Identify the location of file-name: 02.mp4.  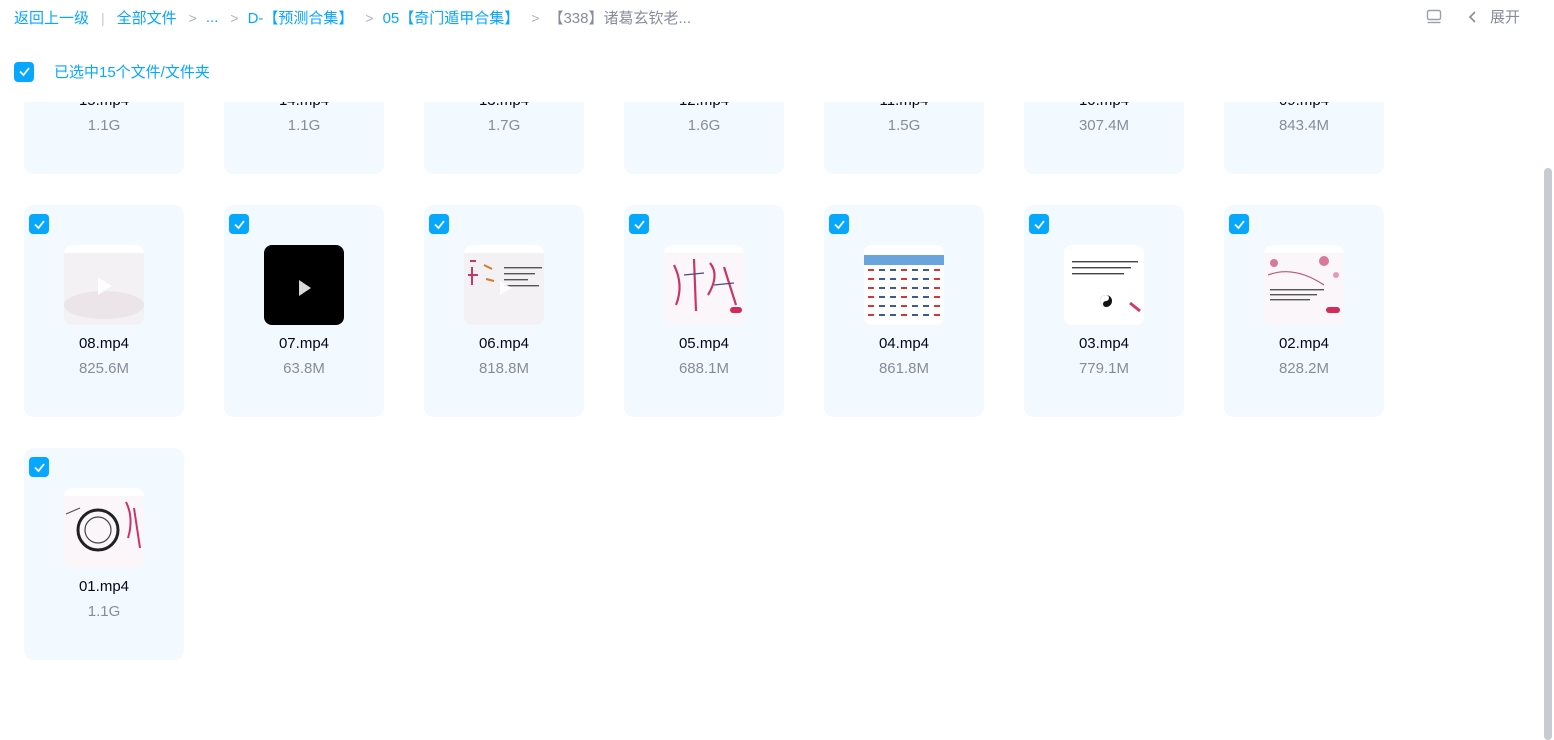
(1304, 343).